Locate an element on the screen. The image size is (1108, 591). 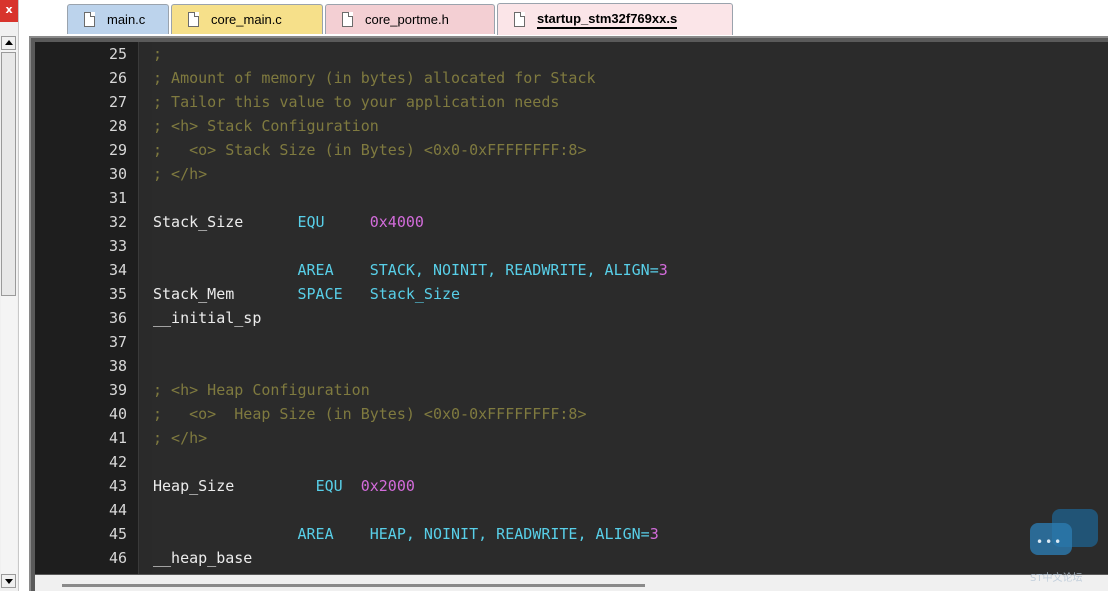
code-comment: ; <h> Heap Configuration is located at coordinates (261, 390).